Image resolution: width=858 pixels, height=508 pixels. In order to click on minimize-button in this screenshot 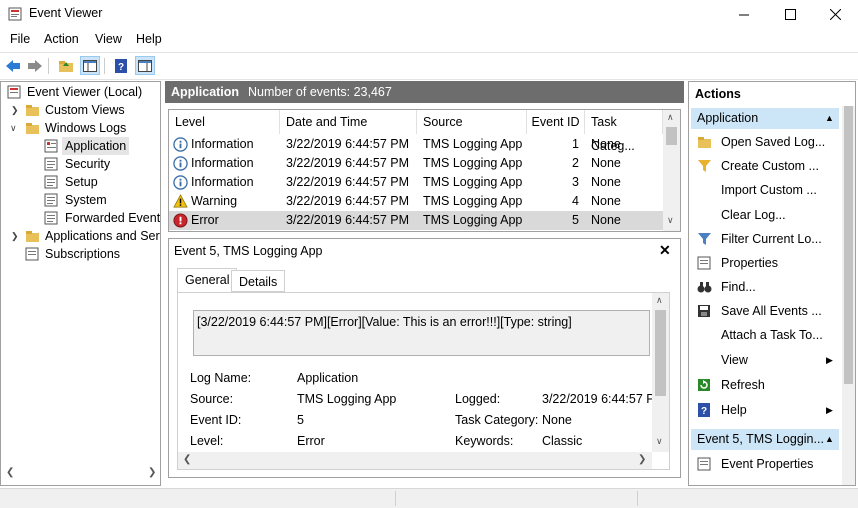, I will do `click(744, 14)`.